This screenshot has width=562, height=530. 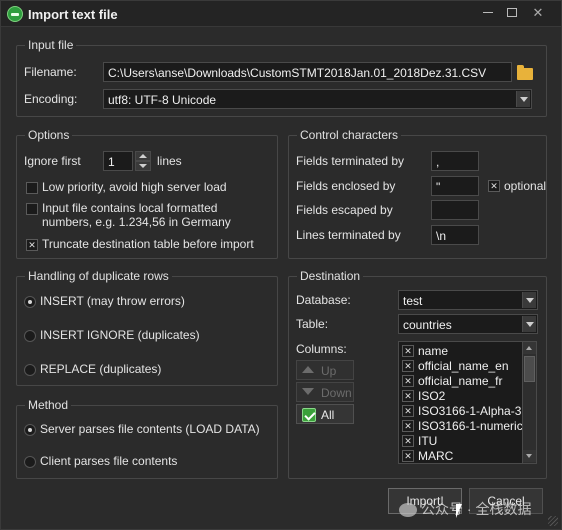 I want to click on local-numbers-label-line2: numbers, e.g. 1.234,56 in Germany, so click(x=136, y=222).